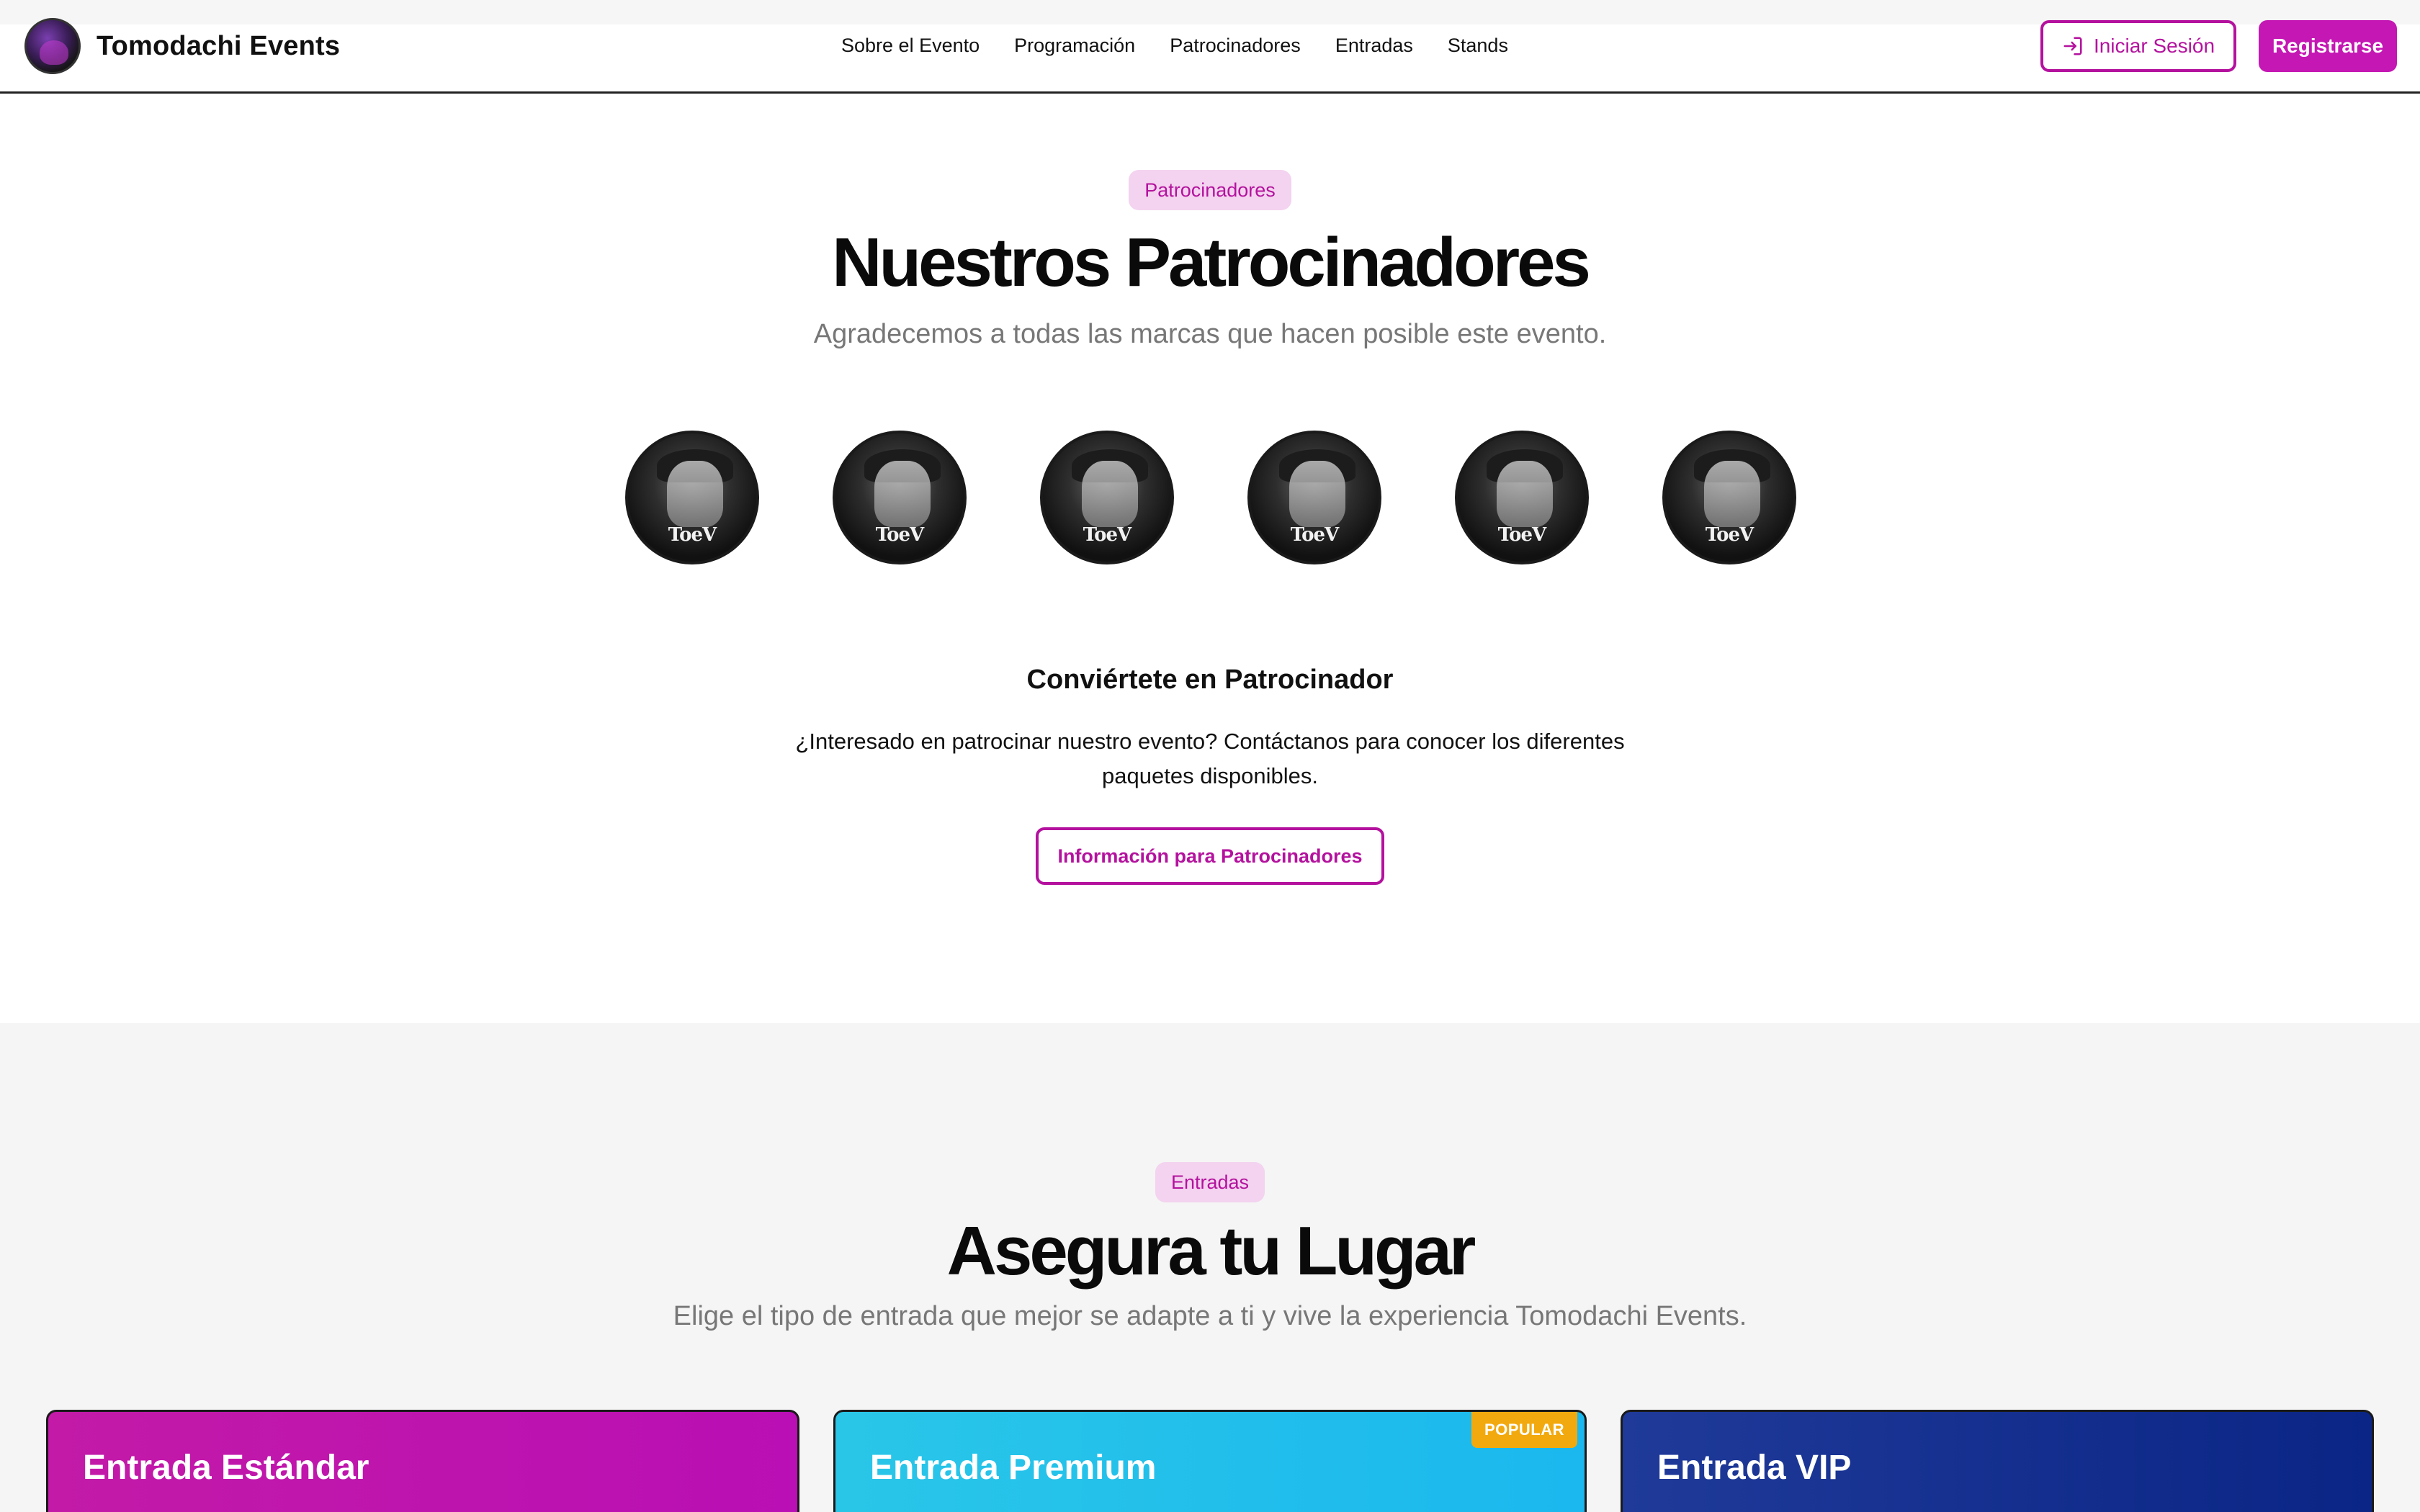 The width and height of the screenshot is (2420, 1512). What do you see at coordinates (1211, 262) in the screenshot?
I see `sponsors-title: Nuestros Patrocinadores` at bounding box center [1211, 262].